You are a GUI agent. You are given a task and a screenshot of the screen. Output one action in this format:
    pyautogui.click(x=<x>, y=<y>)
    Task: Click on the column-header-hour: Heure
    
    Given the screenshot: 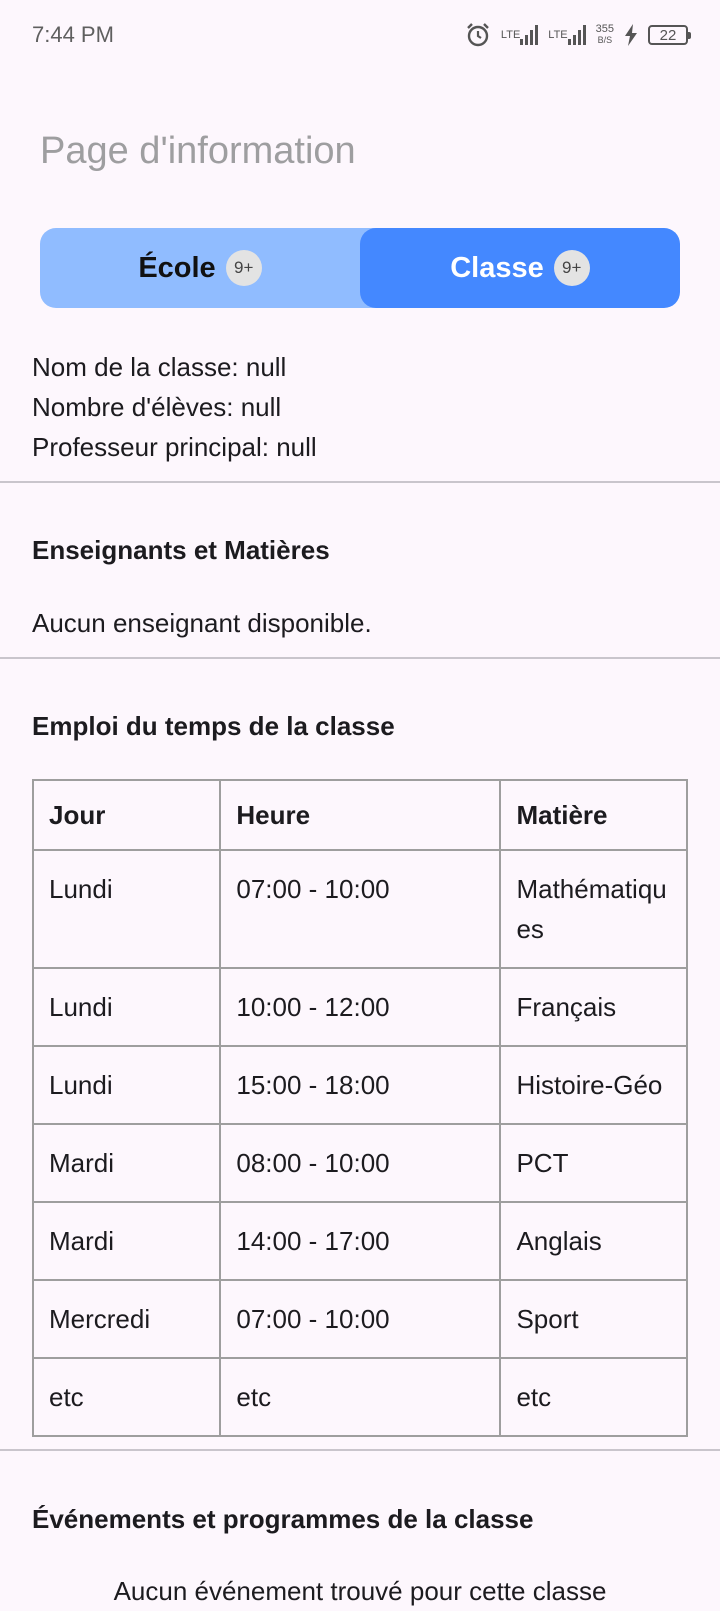 What is the action you would take?
    pyautogui.click(x=360, y=815)
    